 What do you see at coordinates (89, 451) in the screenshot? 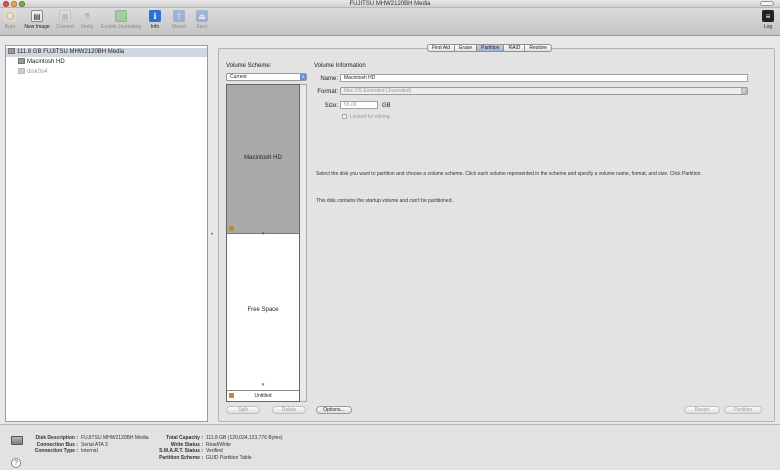
I see `connection-type-value: Internal` at bounding box center [89, 451].